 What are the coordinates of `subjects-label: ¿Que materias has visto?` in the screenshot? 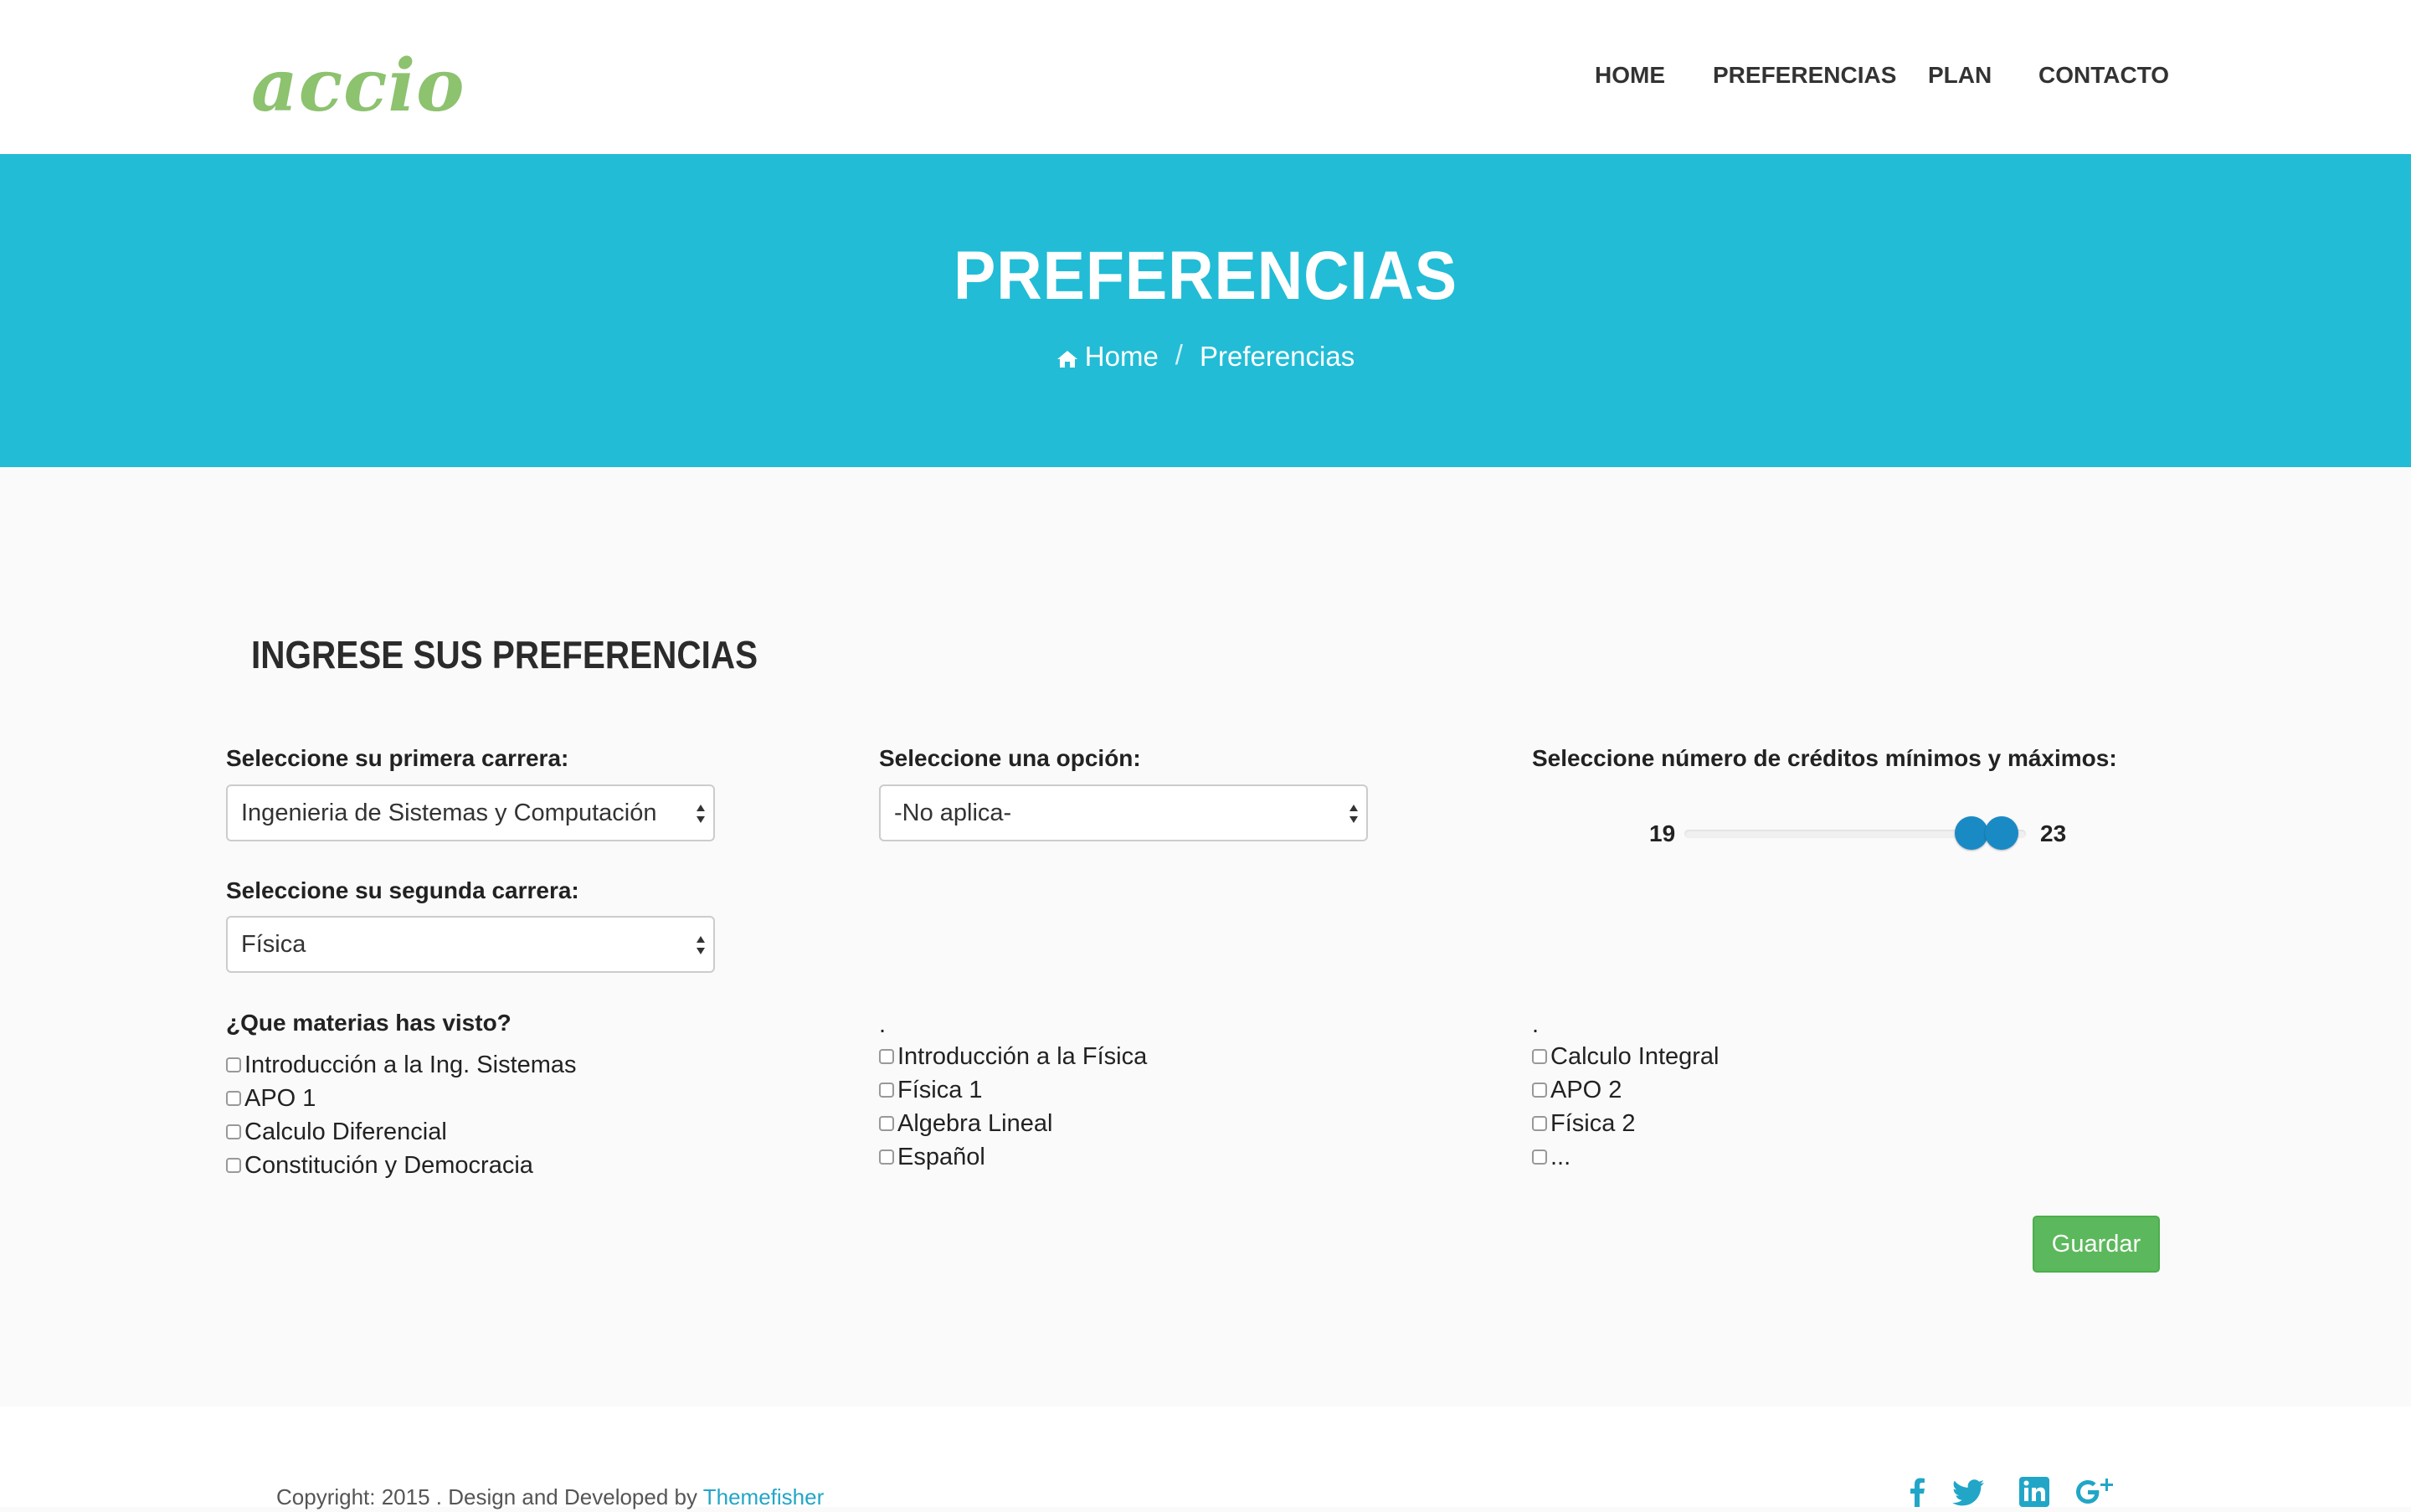 It's located at (369, 1023).